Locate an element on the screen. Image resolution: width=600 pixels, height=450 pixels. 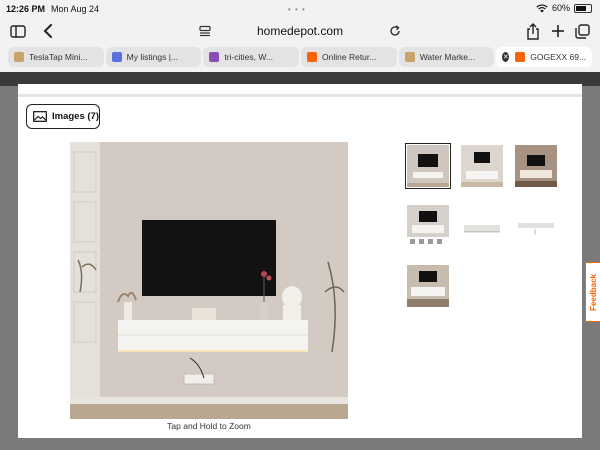
reader-icon is located at coordinates (205, 31).